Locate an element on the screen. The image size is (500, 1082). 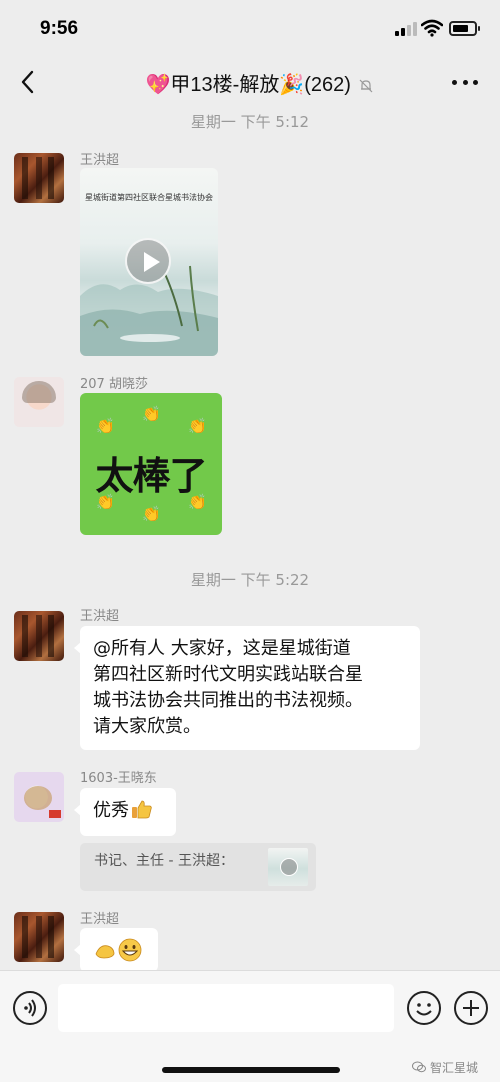
grinning-face-icon is located at coordinates (130, 950).